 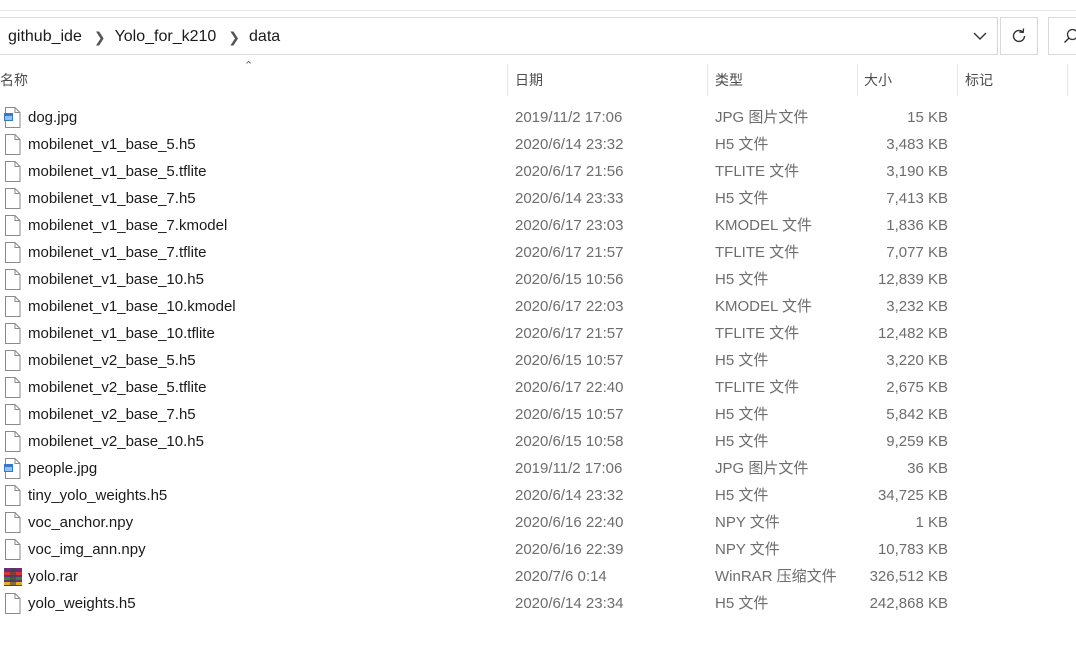 I want to click on file-row: voc_anchor.npy 2020/6/16 22:40 NPY 文件 1 KB, so click(x=538, y=522).